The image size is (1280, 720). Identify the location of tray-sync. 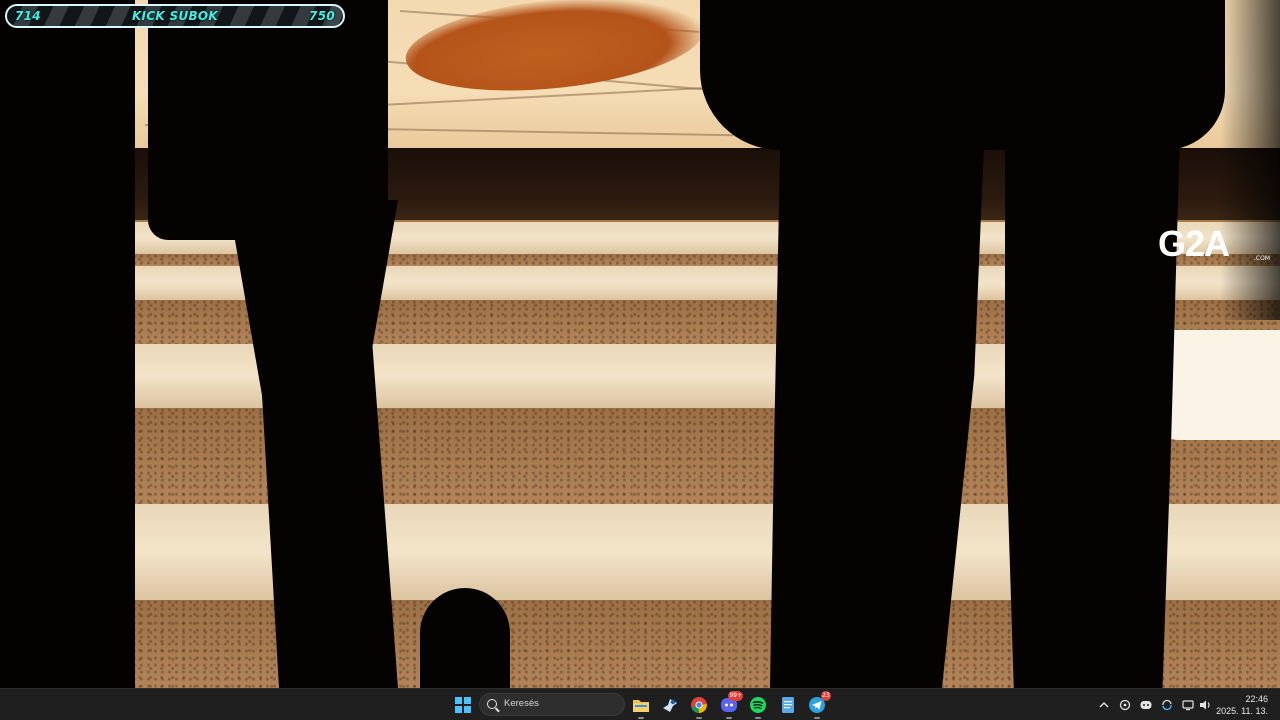
(1167, 705).